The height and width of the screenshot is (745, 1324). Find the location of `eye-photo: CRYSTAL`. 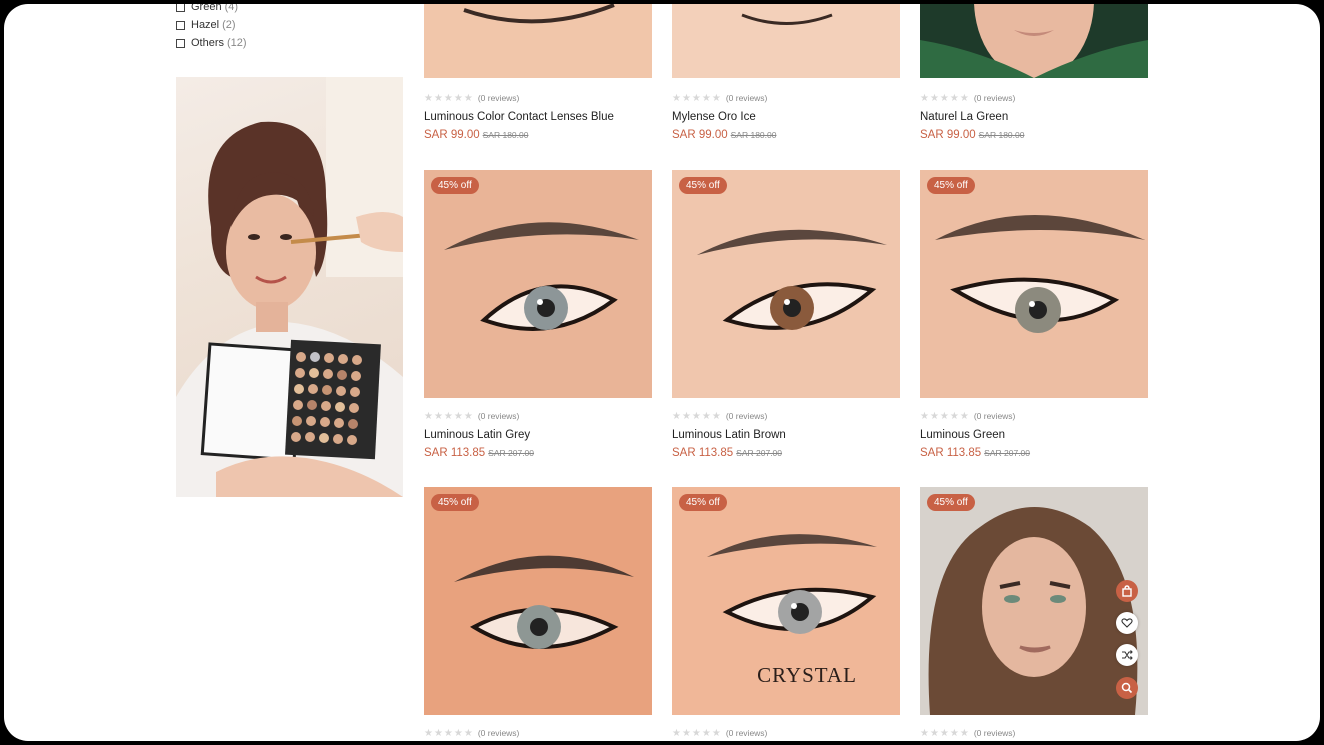

eye-photo: CRYSTAL is located at coordinates (786, 601).